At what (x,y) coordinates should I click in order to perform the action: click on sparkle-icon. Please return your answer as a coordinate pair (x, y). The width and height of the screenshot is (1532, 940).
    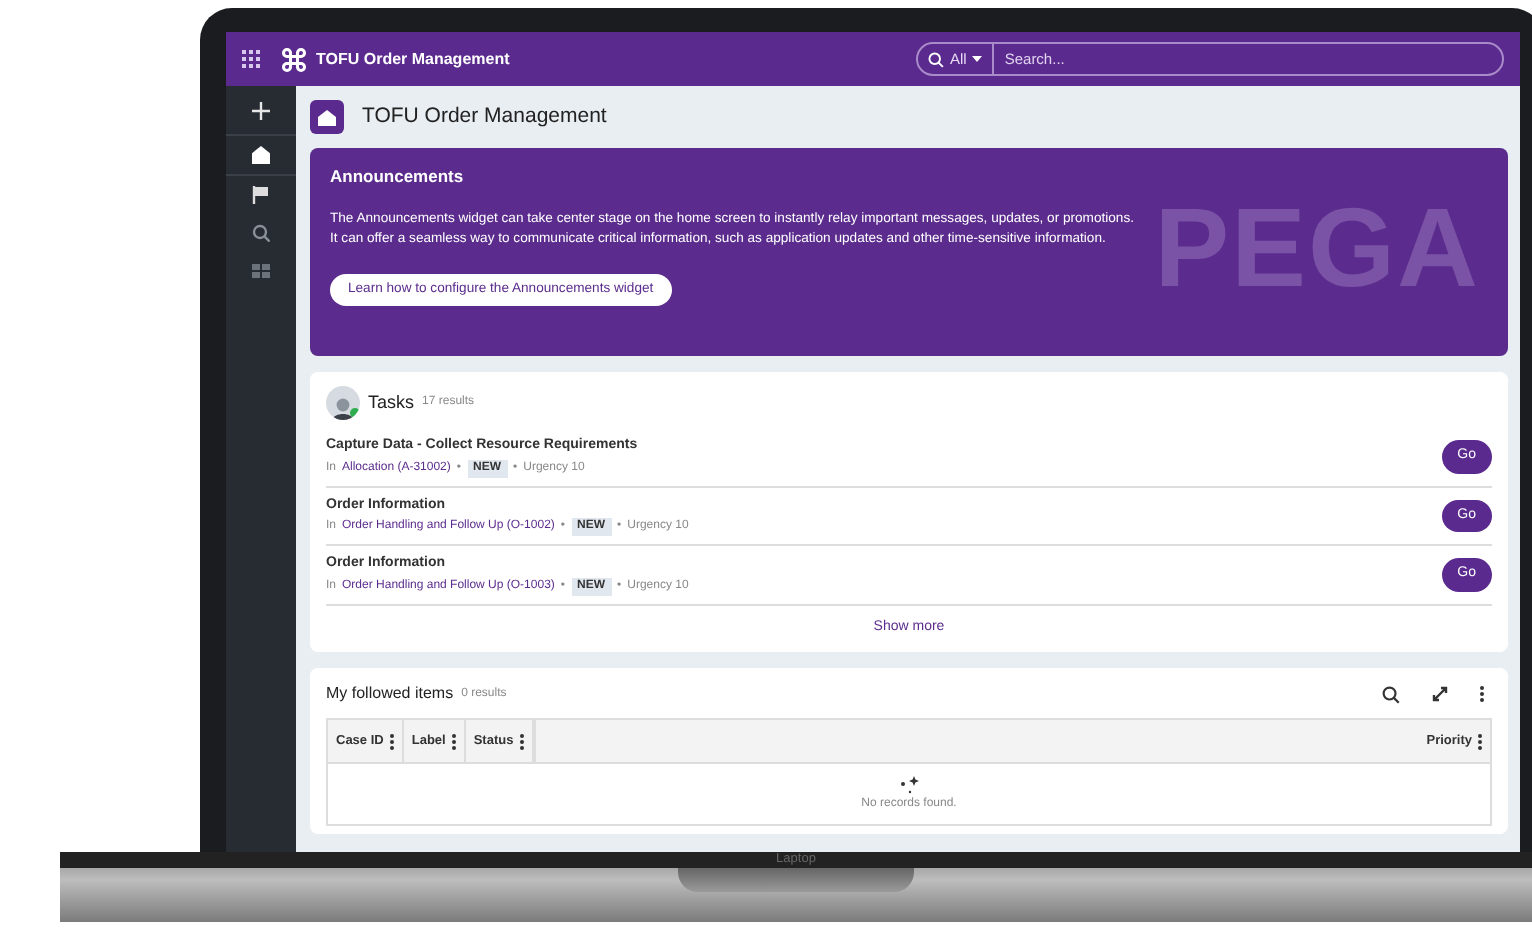
    Looking at the image, I should click on (909, 785).